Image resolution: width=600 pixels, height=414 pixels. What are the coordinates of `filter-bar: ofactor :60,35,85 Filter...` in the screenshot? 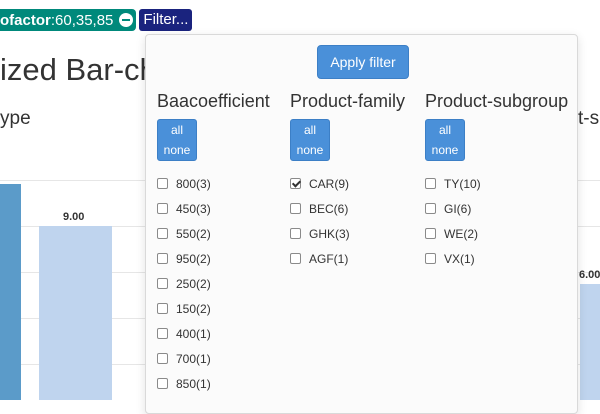 It's located at (96, 20).